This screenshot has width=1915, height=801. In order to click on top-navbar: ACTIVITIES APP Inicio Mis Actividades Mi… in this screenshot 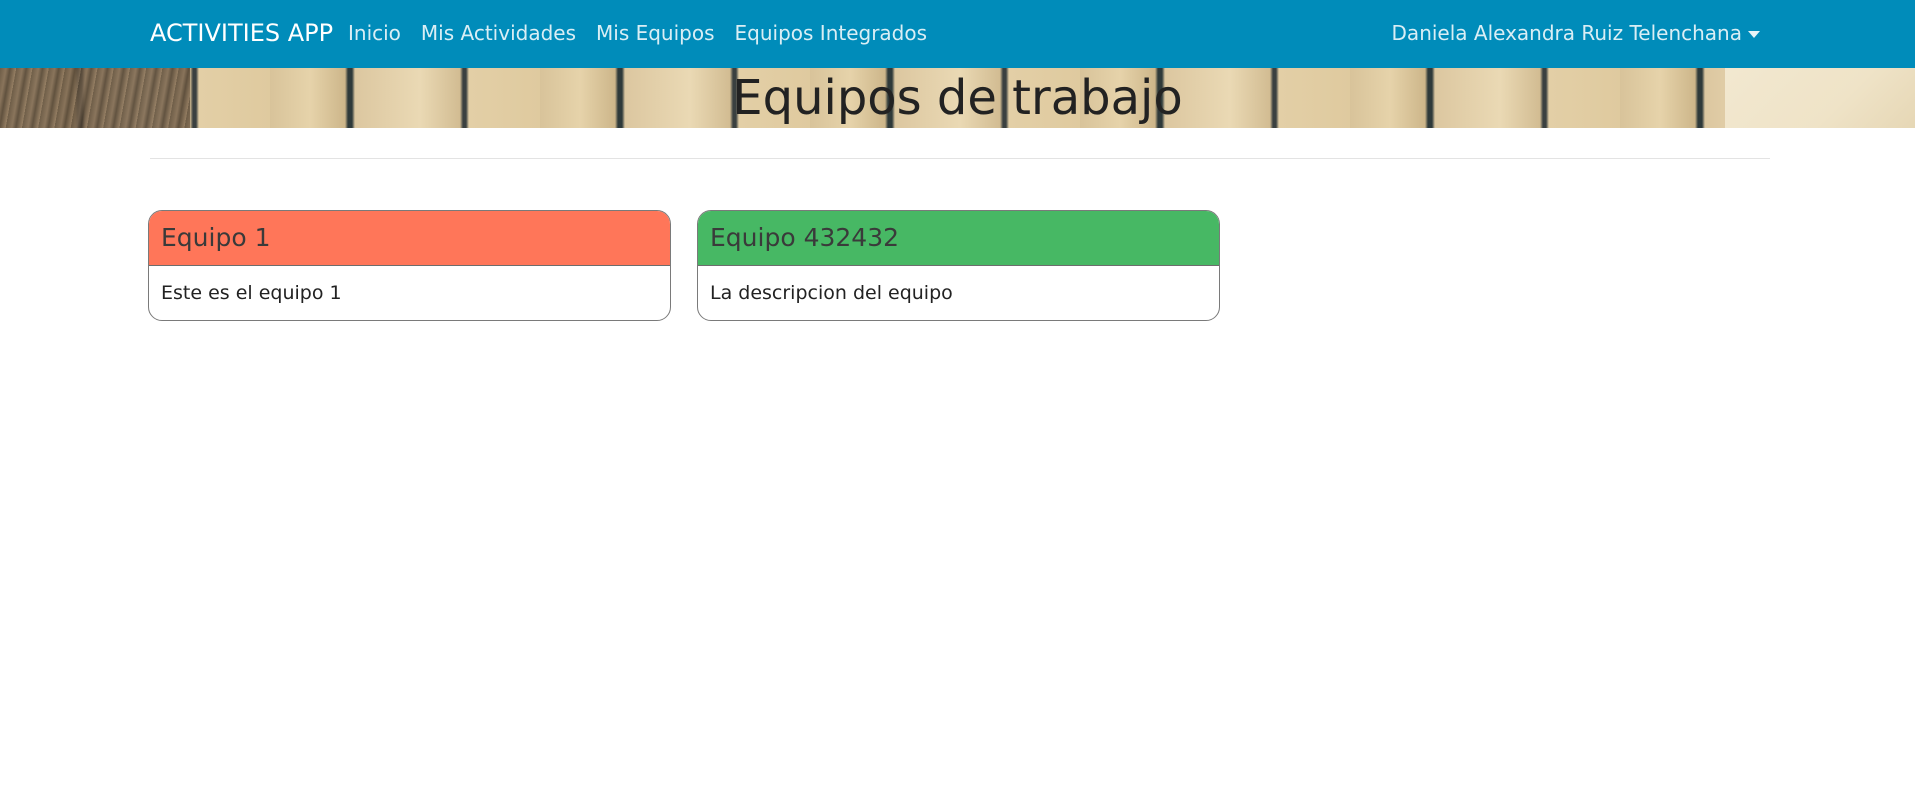, I will do `click(957, 34)`.